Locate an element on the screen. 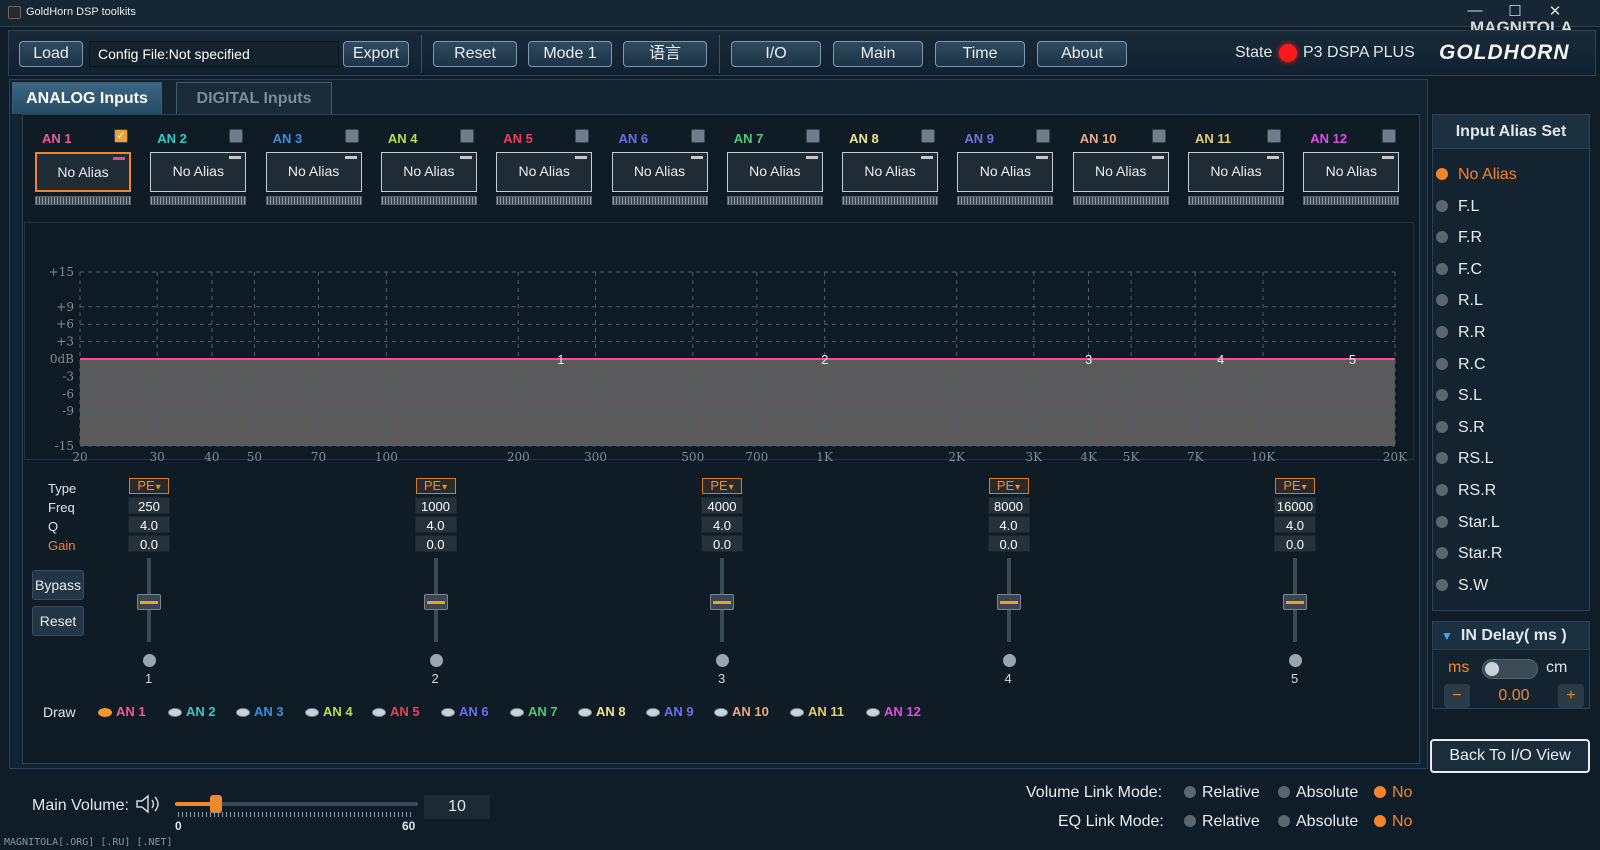 The width and height of the screenshot is (1600, 850). alias-option: S.R is located at coordinates (1460, 428).